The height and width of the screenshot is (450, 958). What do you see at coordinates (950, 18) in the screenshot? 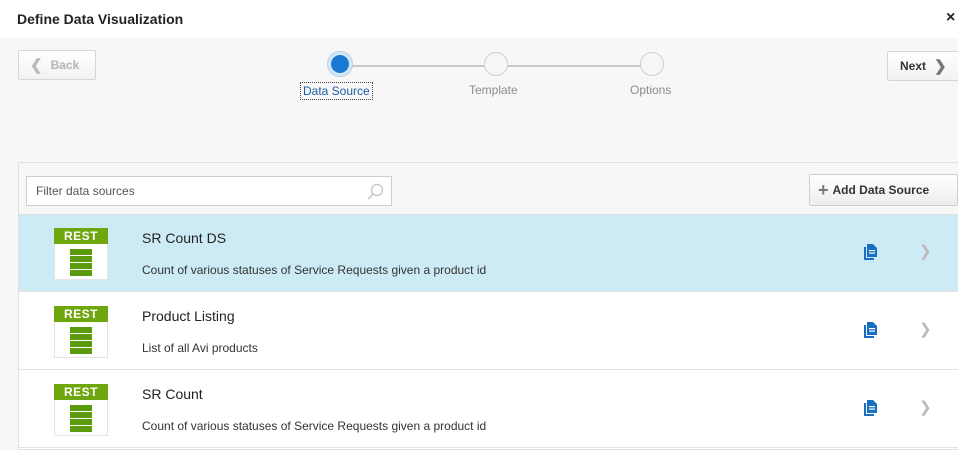
I see `close-icon: ×` at bounding box center [950, 18].